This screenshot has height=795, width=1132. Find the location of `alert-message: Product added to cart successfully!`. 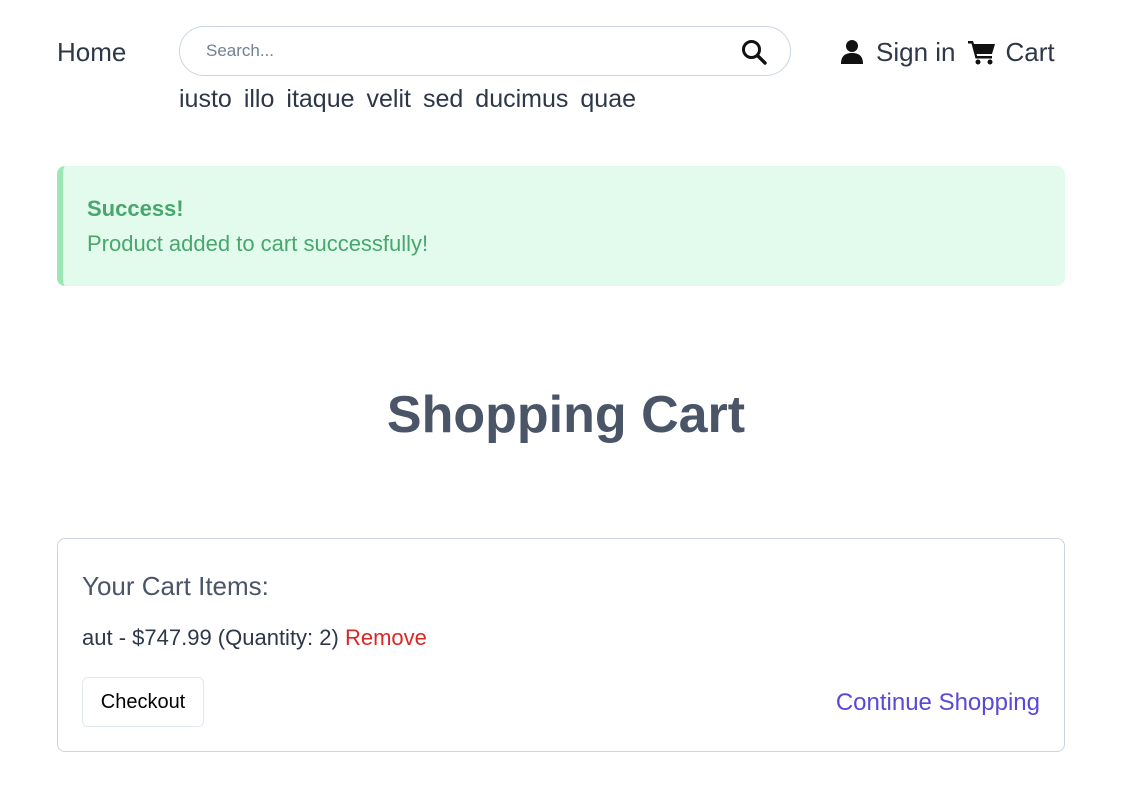

alert-message: Product added to cart successfully! is located at coordinates (258, 243).